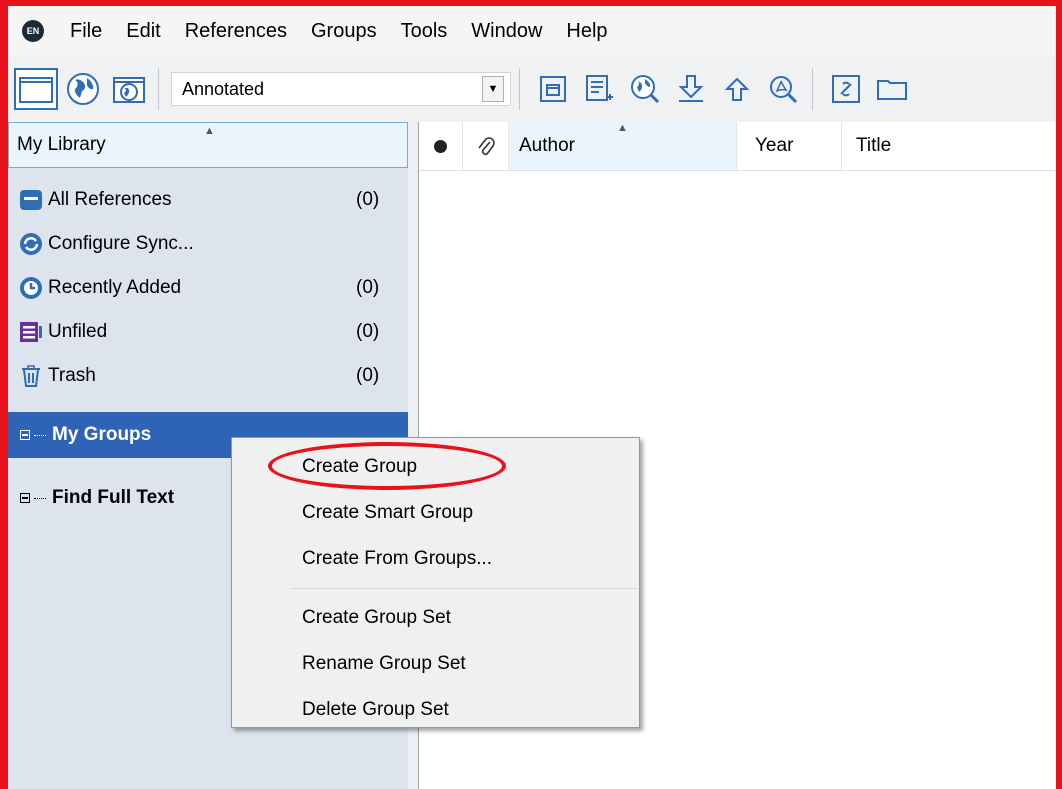 The height and width of the screenshot is (789, 1062). I want to click on link-icon, so click(846, 89).